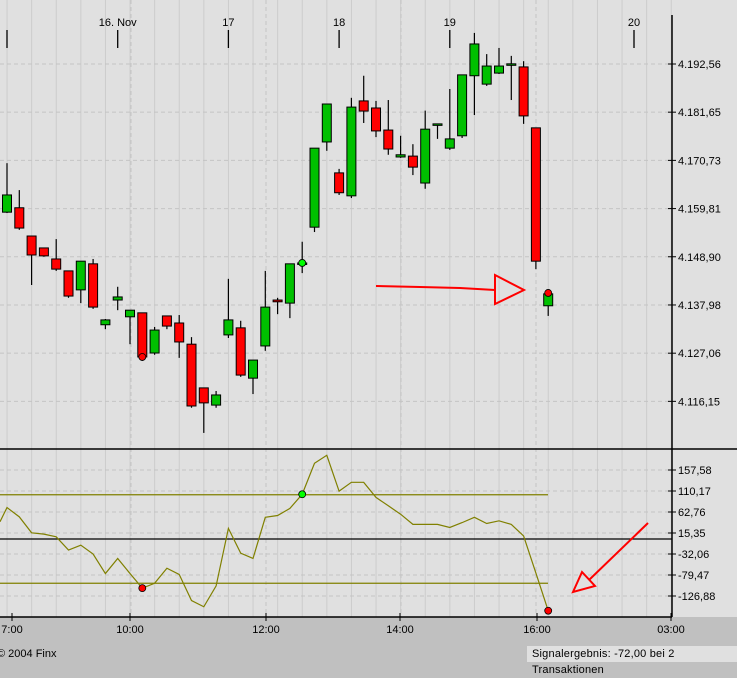 The height and width of the screenshot is (678, 737). Describe the element at coordinates (693, 576) in the screenshot. I see `oscillator-axis-label: -79,47` at that location.